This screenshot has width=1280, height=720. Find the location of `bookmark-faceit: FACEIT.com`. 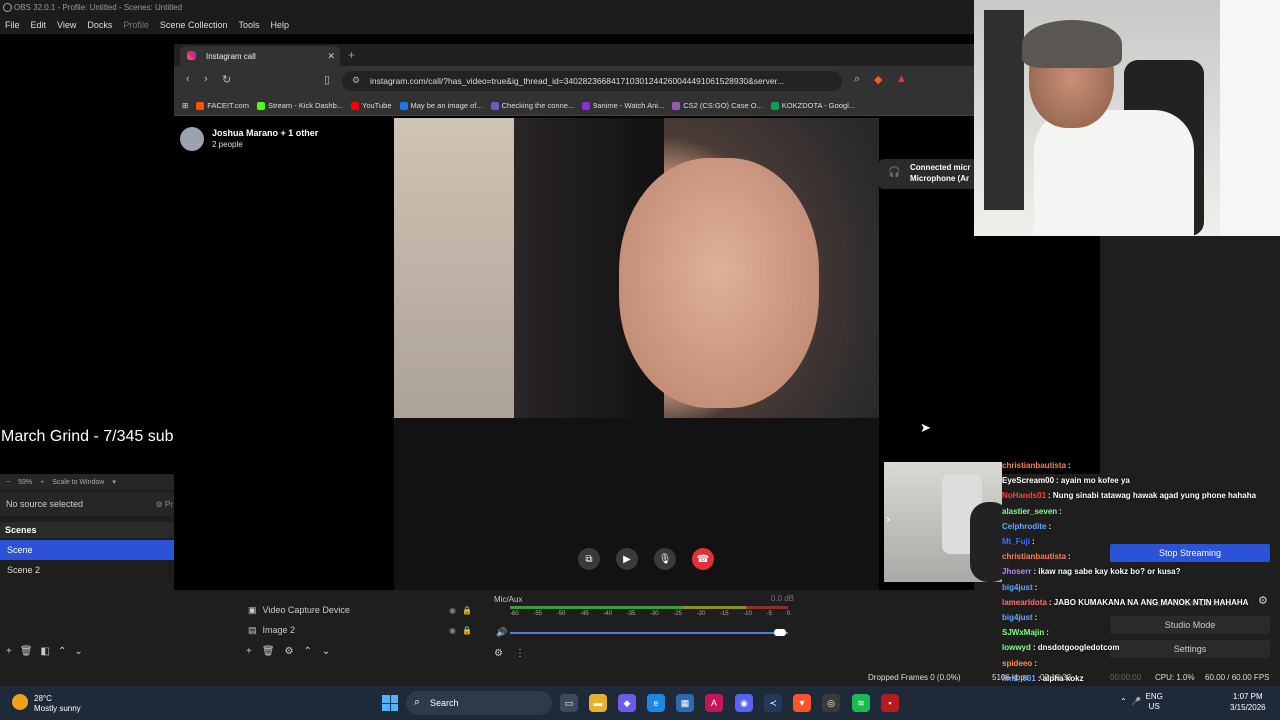

bookmark-faceit: FACEIT.com is located at coordinates (222, 105).